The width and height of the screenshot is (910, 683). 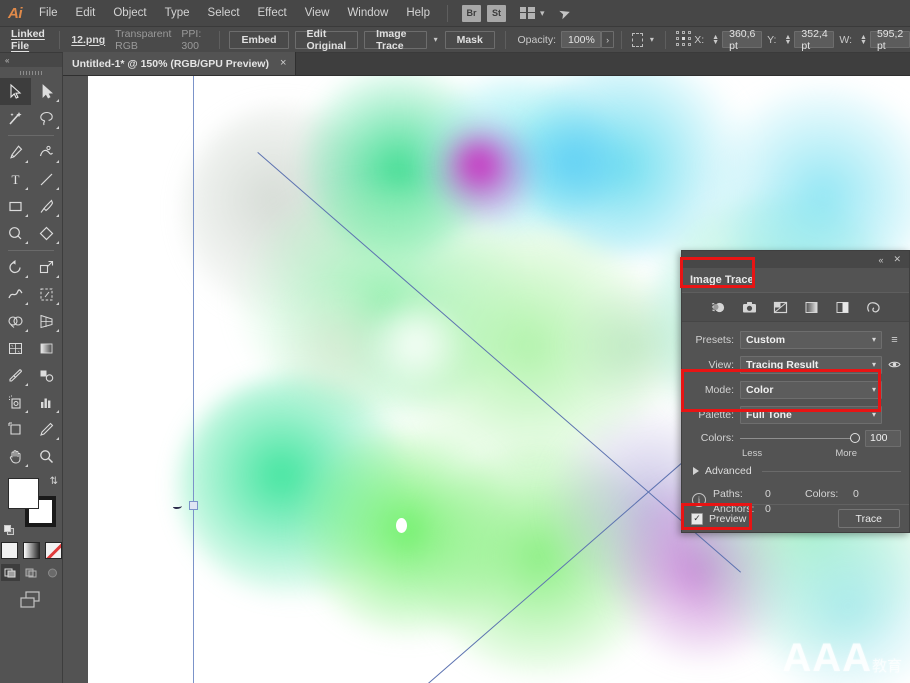 What do you see at coordinates (23, 493) in the screenshot?
I see `fill-color-swatch` at bounding box center [23, 493].